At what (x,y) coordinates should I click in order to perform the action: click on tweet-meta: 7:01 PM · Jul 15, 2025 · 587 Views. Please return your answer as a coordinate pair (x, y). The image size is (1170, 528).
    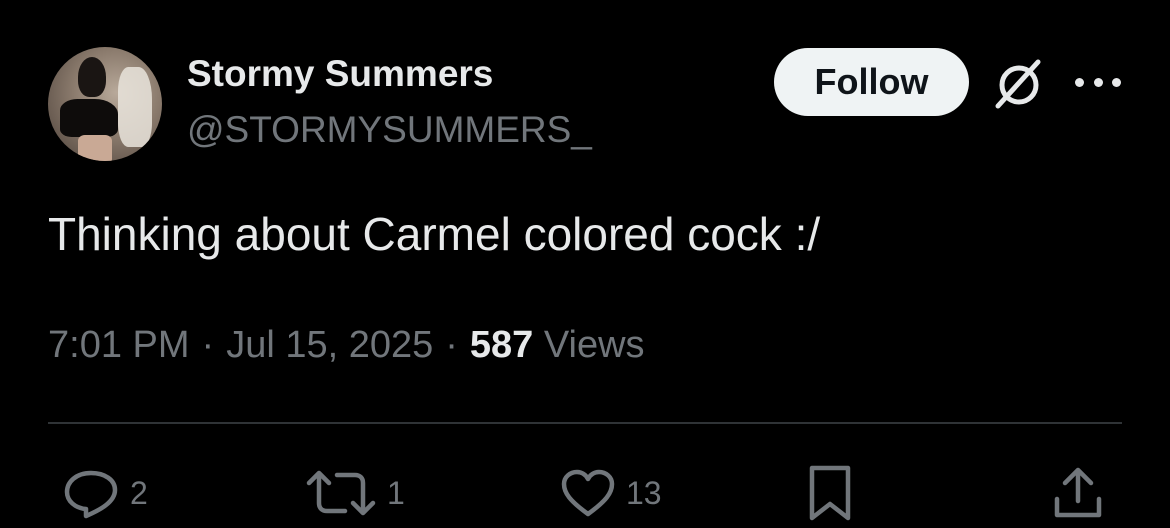
    Looking at the image, I should click on (346, 345).